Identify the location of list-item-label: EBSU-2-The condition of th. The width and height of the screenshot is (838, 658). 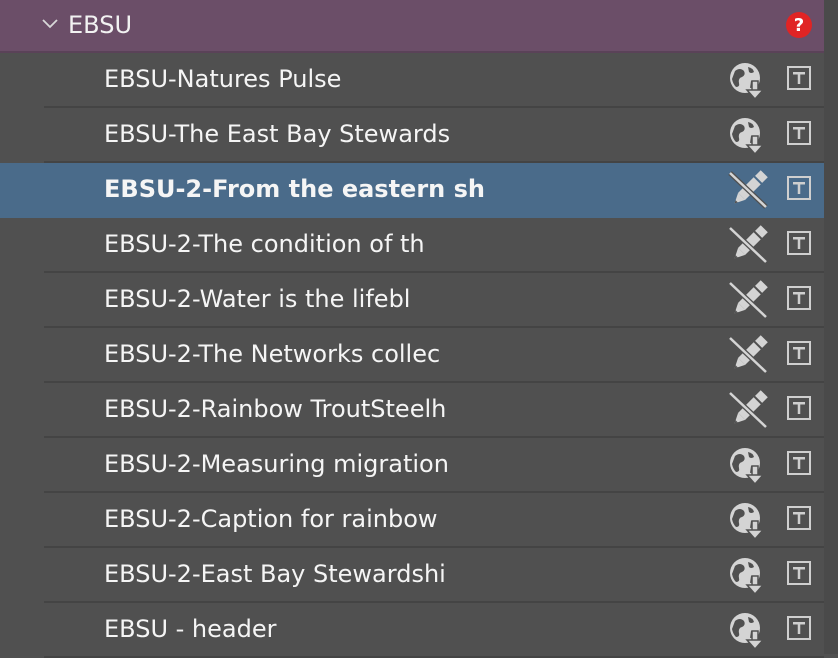
(264, 244).